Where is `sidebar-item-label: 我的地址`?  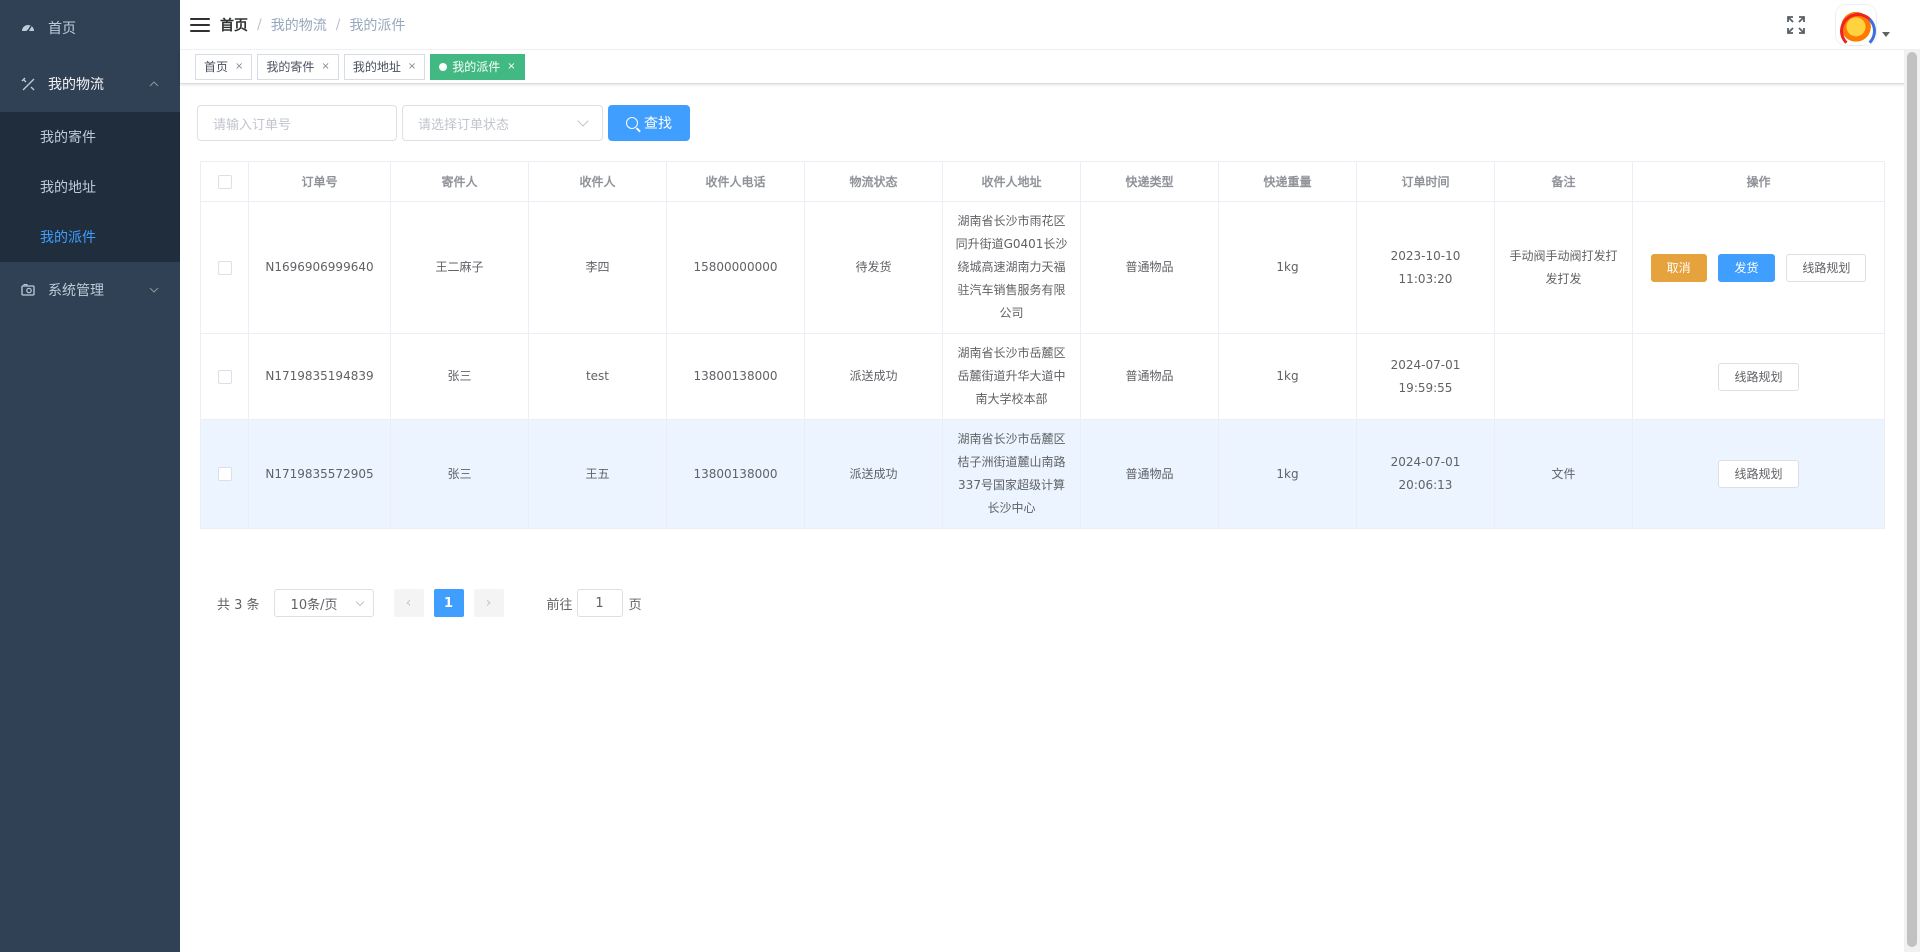
sidebar-item-label: 我的地址 is located at coordinates (68, 188).